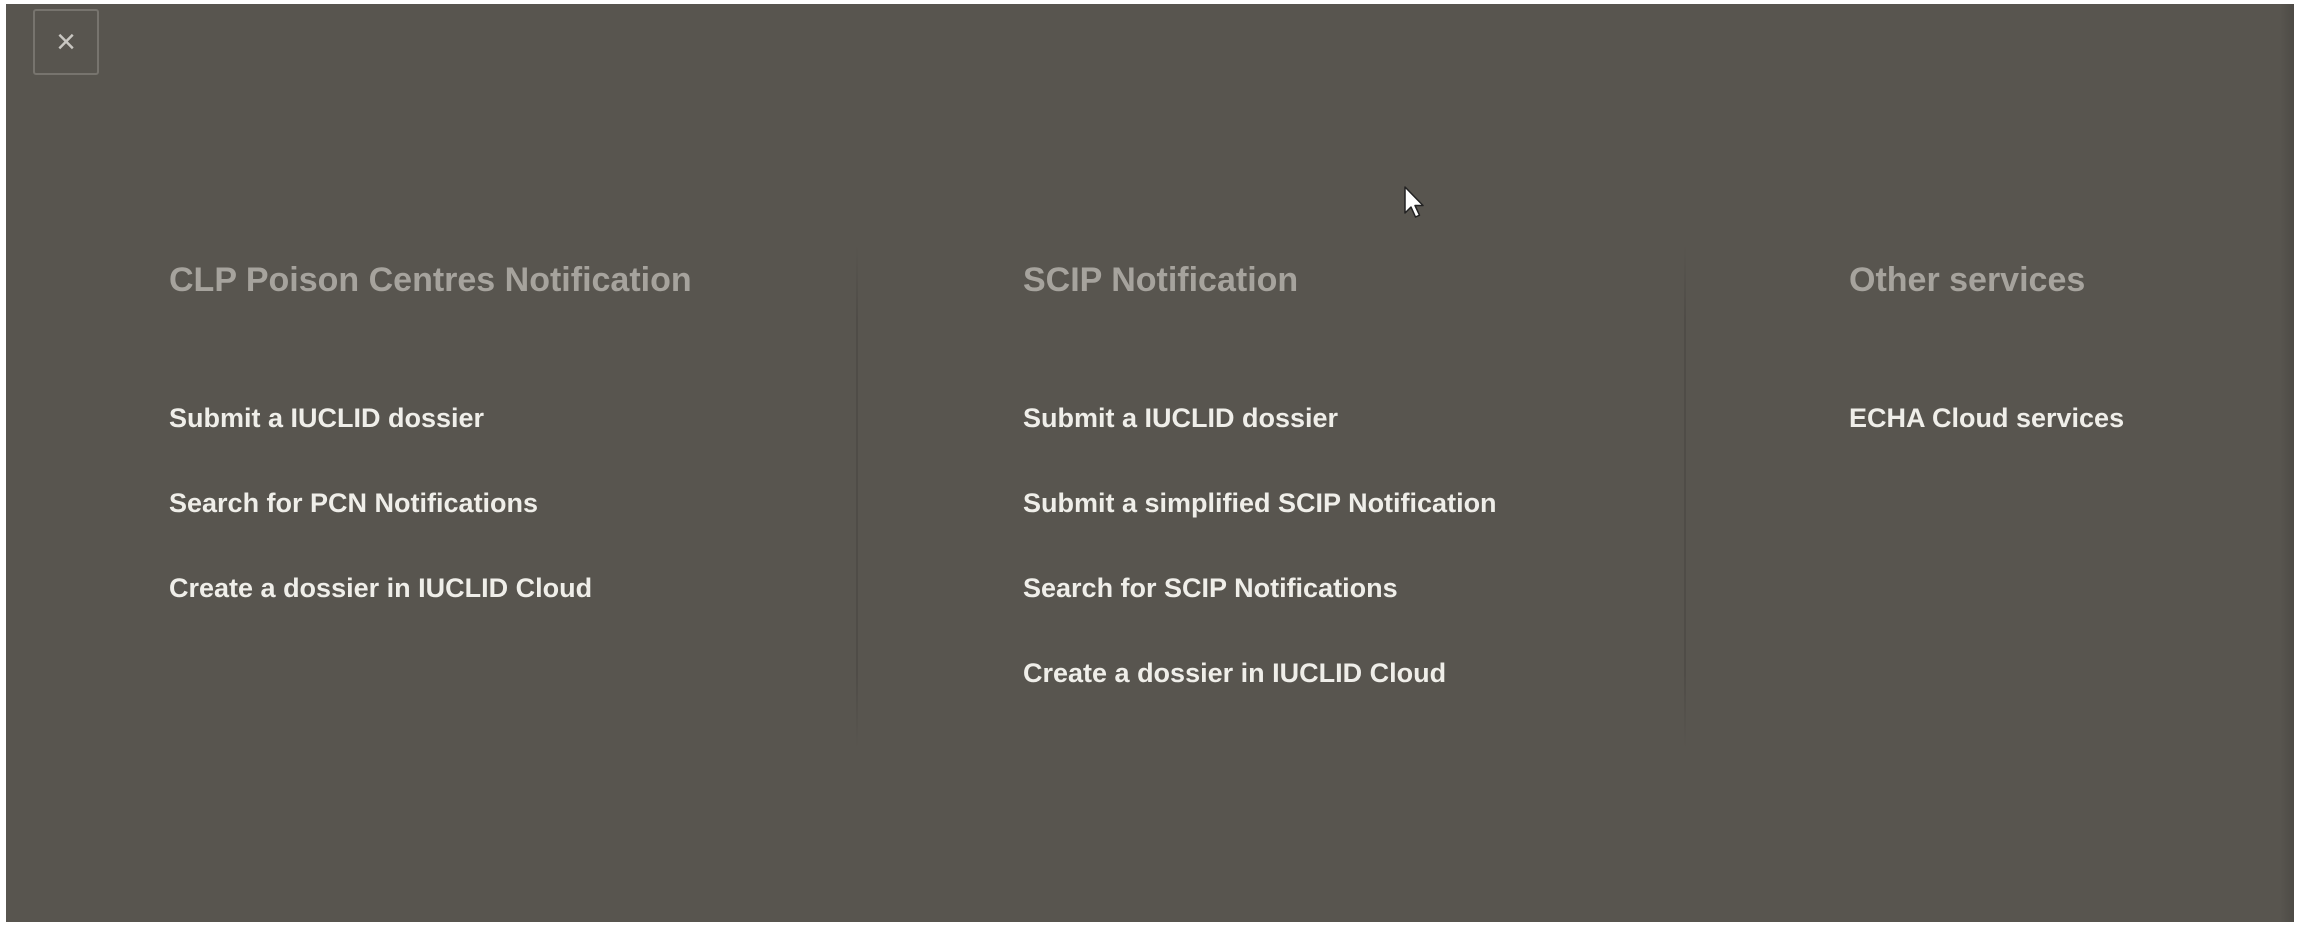  What do you see at coordinates (430, 280) in the screenshot?
I see `column-title: CLP Poison Centres Notification` at bounding box center [430, 280].